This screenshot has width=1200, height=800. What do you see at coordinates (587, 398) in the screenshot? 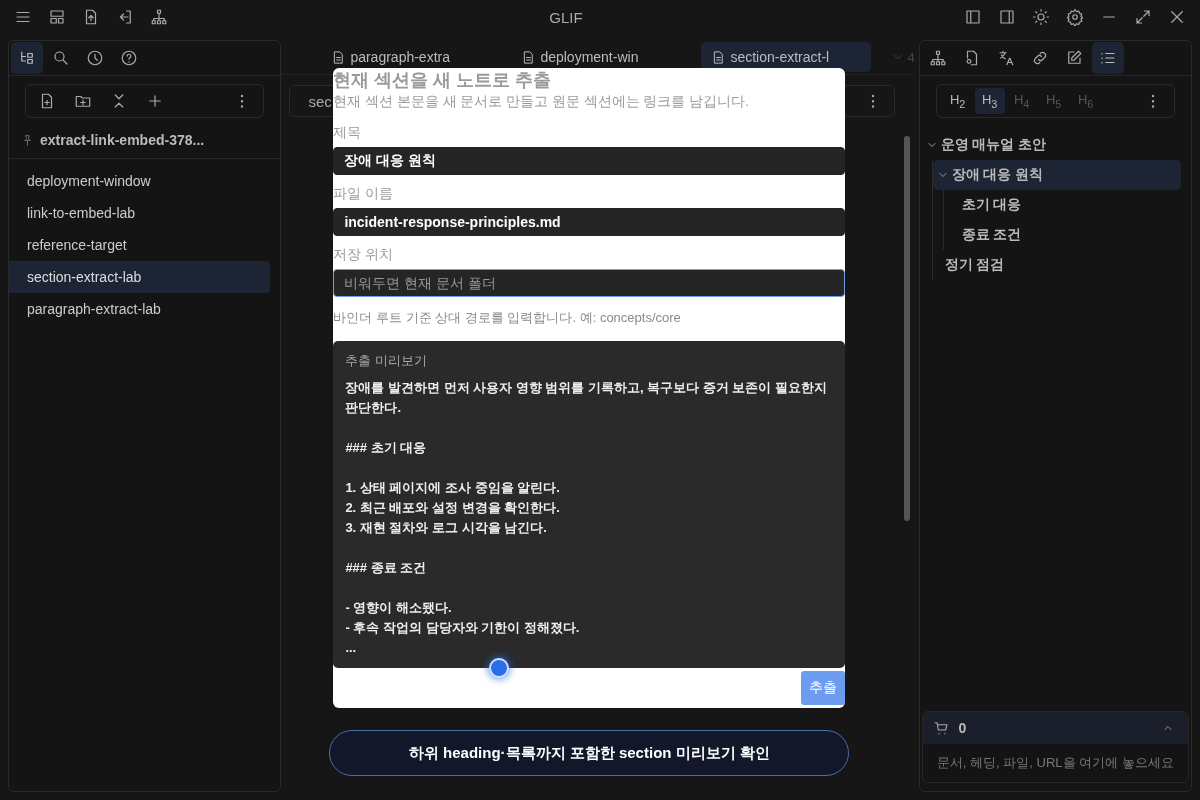
I see `preview-text: 장애를 발견하면 먼저 사용자 영향 범위를 기록하고, 복구보다 증거 보존이 필요한지 판단한다.` at bounding box center [587, 398].